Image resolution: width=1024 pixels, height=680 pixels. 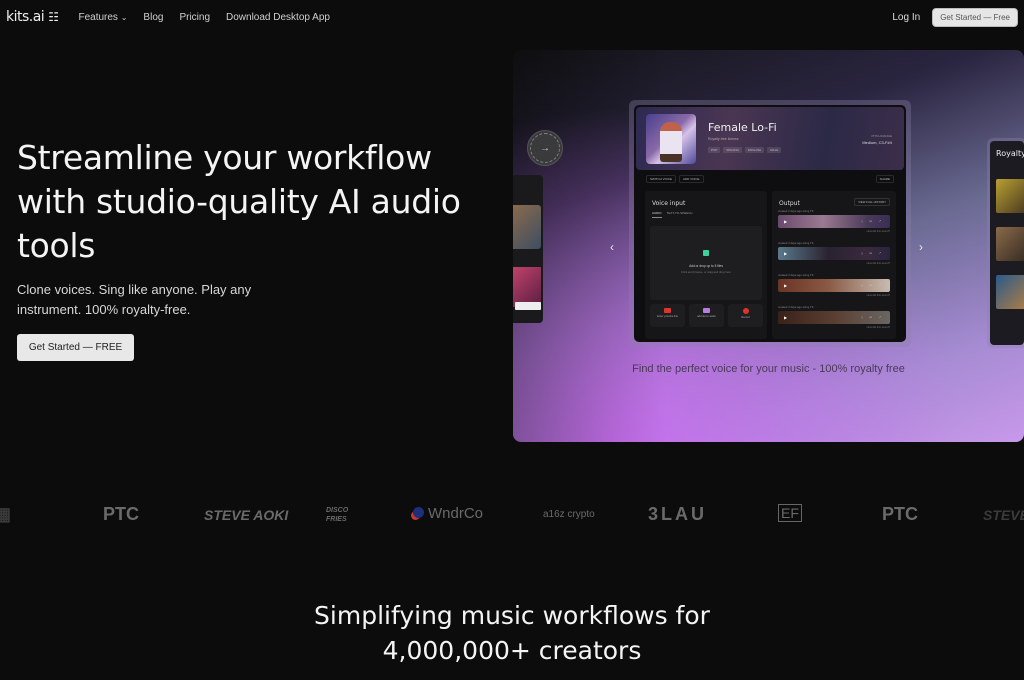 What do you see at coordinates (1010, 153) in the screenshot?
I see `next-card-title: Royalty` at bounding box center [1010, 153].